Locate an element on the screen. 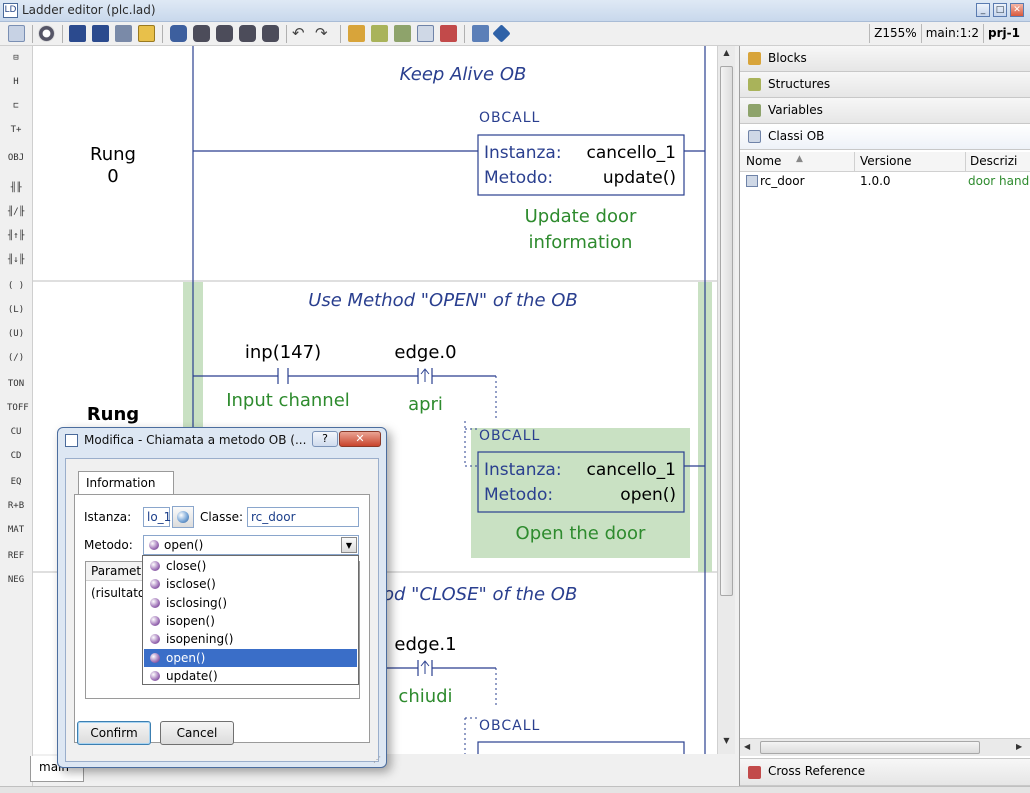  ladder-tool-icon: (U) is located at coordinates (16, 334).